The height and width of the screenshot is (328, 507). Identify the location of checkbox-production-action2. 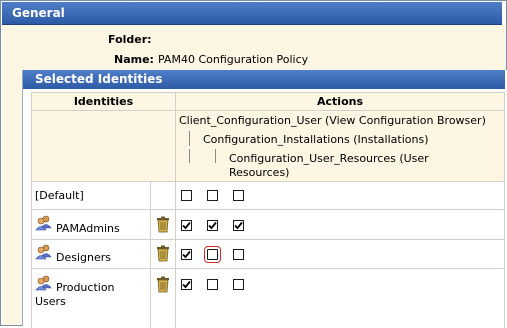
(212, 284).